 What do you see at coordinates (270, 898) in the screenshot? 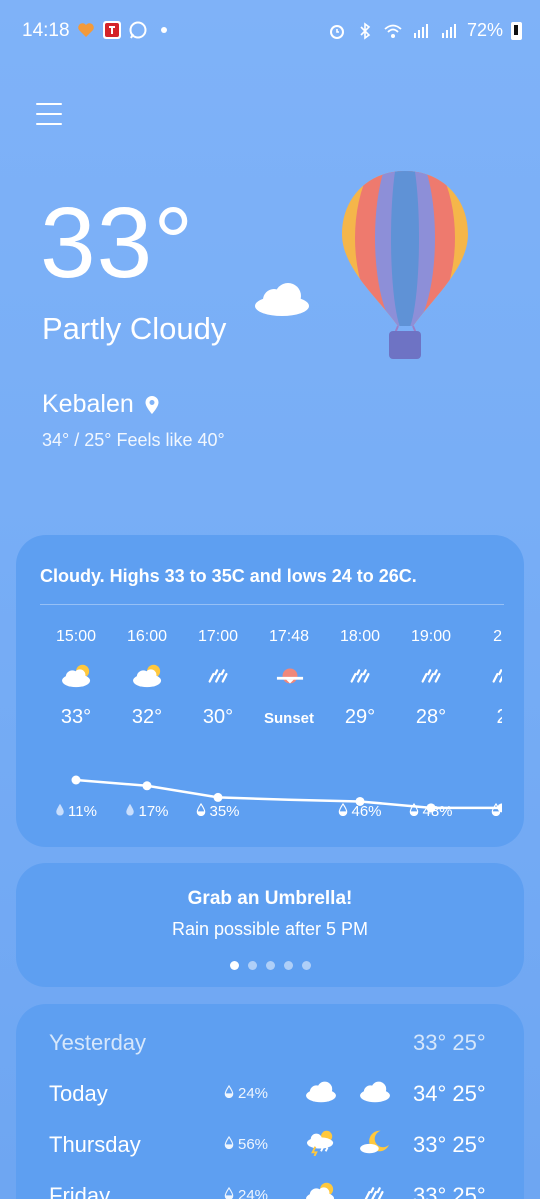
I see `umbrella-title: Grab an Umbrella!` at bounding box center [270, 898].